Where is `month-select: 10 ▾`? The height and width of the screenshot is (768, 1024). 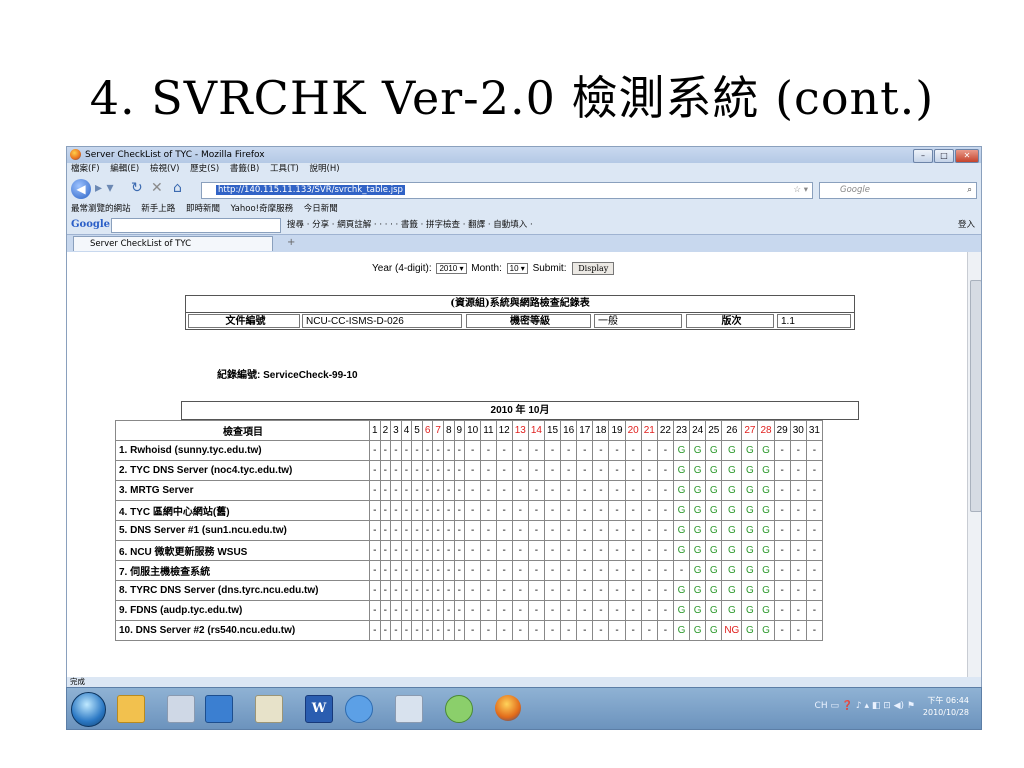
month-select: 10 ▾ is located at coordinates (517, 268).